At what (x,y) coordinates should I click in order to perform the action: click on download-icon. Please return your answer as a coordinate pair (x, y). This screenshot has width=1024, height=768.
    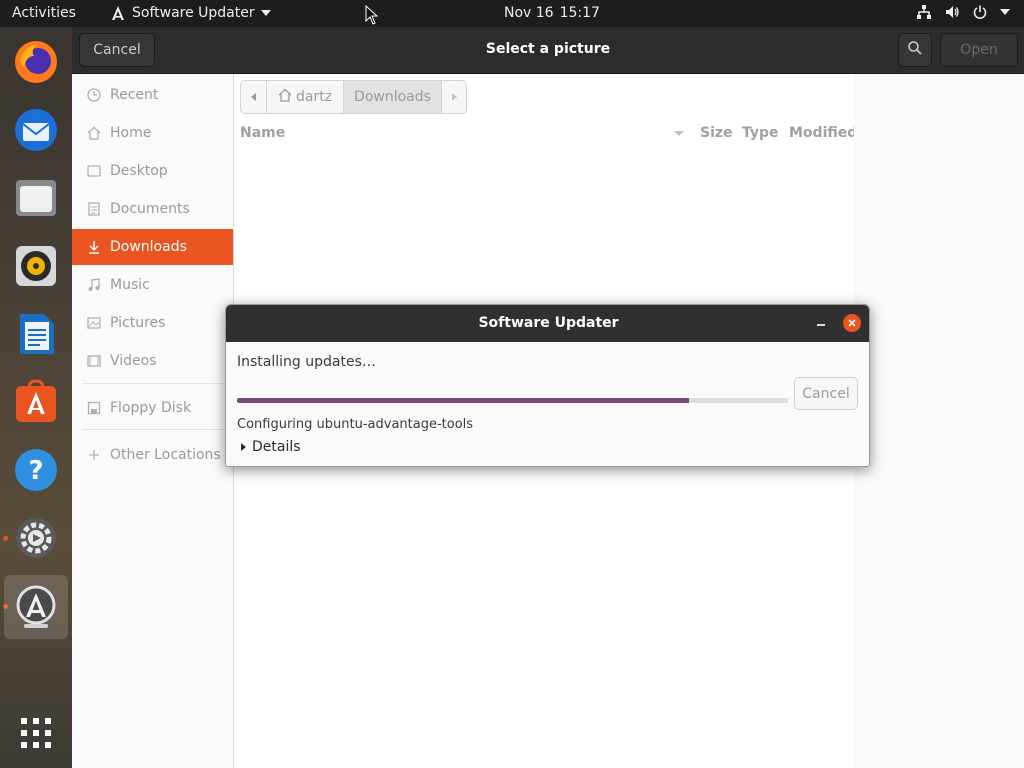
    Looking at the image, I should click on (94, 247).